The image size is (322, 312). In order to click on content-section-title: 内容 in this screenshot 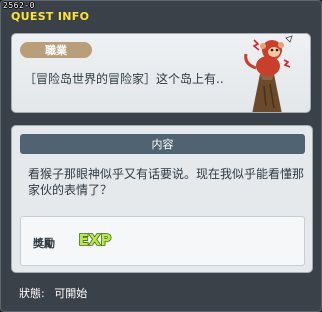, I will do `click(162, 144)`.